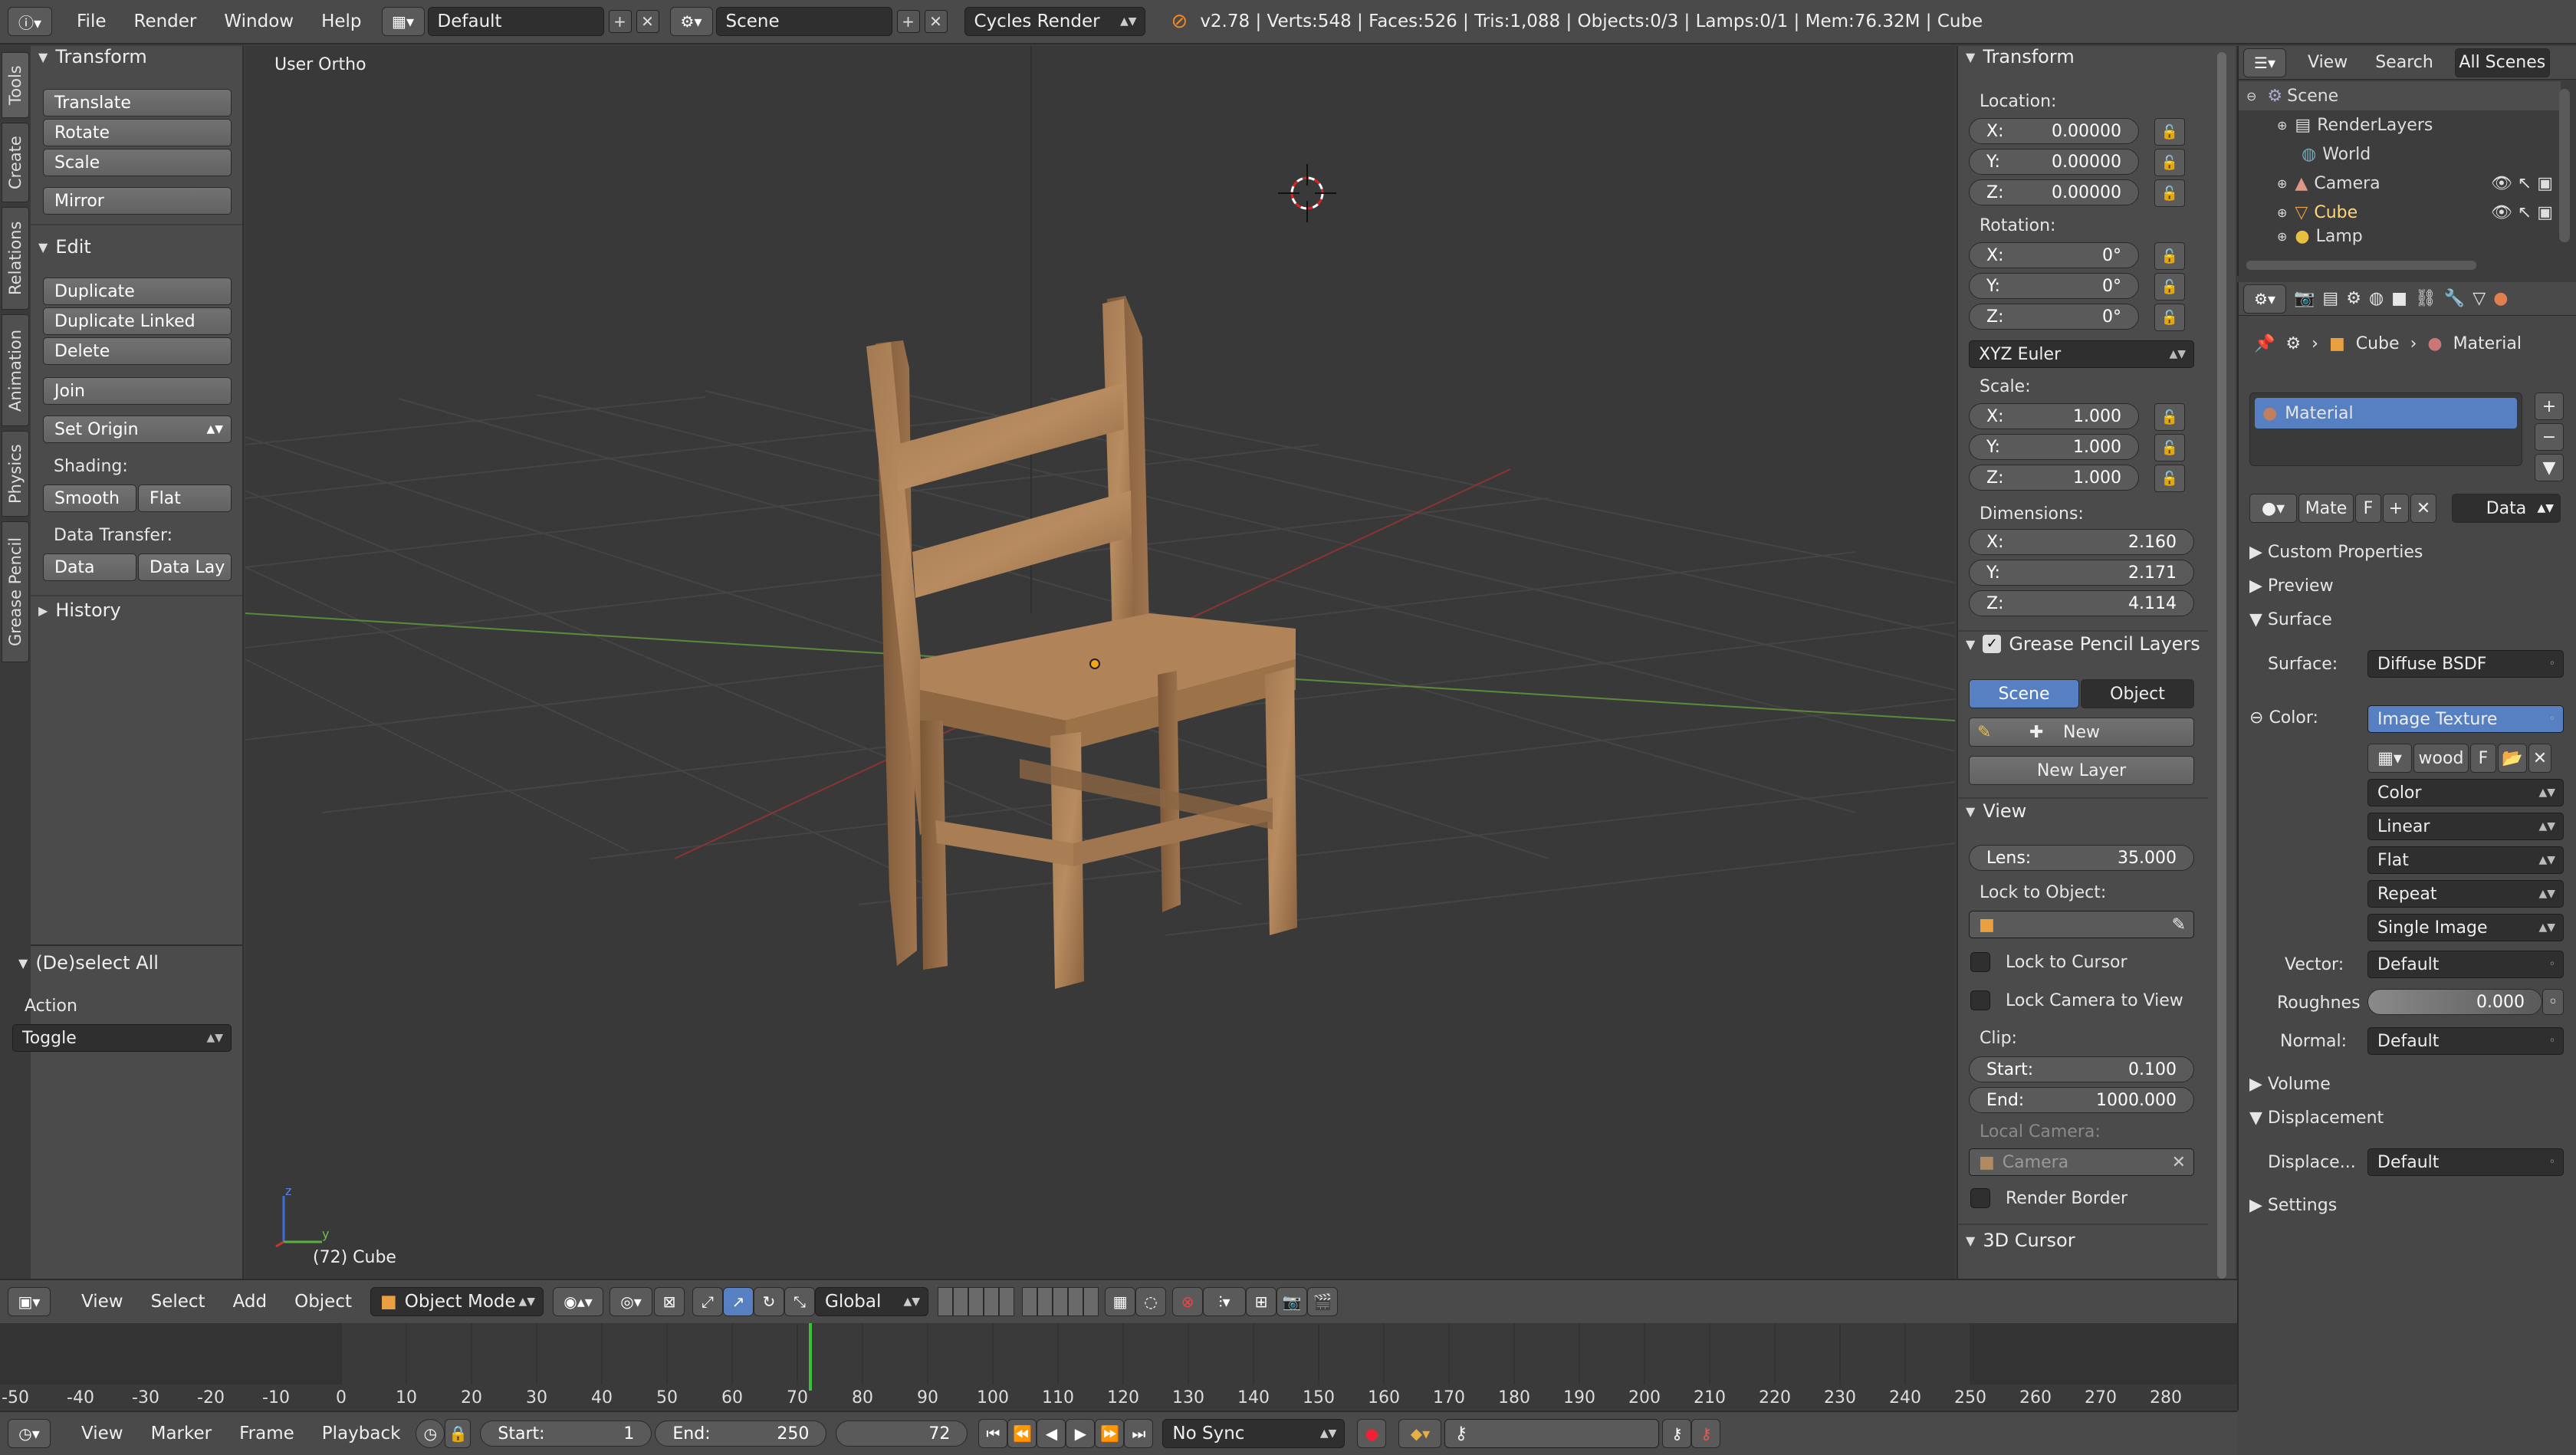 This screenshot has height=1455, width=2576. I want to click on material-slot-item: ● Material, so click(2386, 413).